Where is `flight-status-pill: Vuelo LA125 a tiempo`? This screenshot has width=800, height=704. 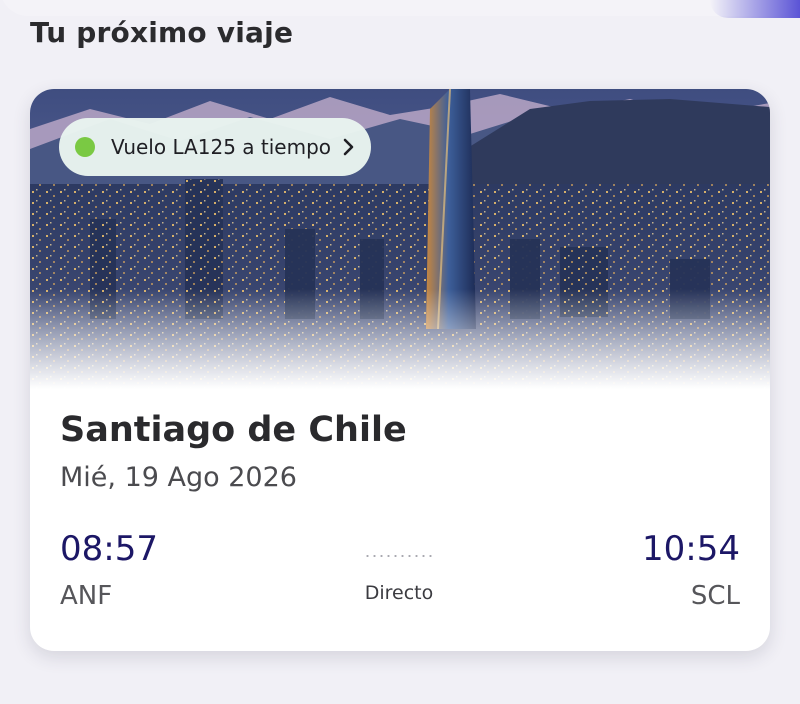
flight-status-pill: Vuelo LA125 a tiempo is located at coordinates (215, 147).